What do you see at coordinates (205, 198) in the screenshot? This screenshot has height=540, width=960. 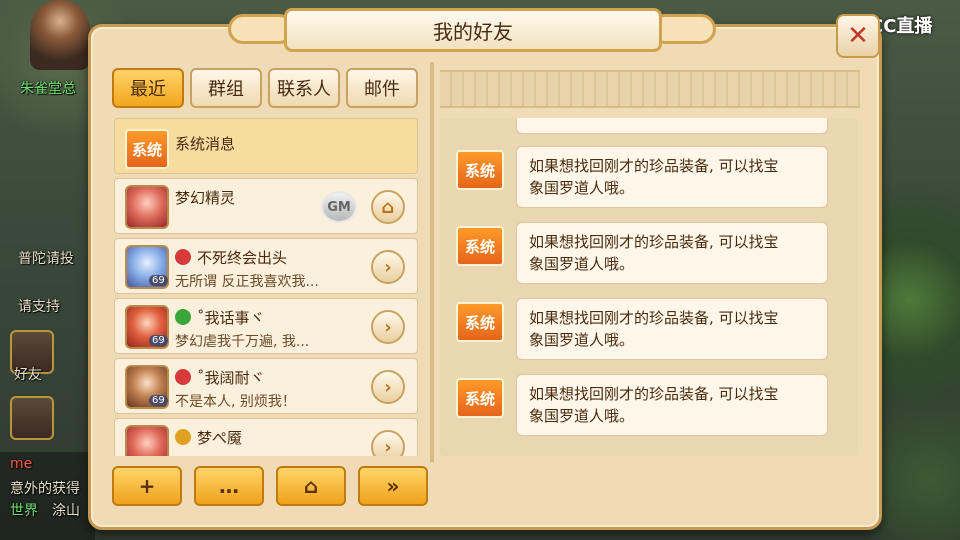 I see `friend-name: 梦幻精灵` at bounding box center [205, 198].